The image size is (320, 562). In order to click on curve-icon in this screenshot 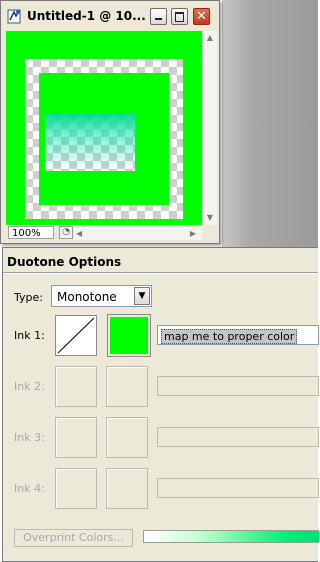, I will do `click(76, 335)`.